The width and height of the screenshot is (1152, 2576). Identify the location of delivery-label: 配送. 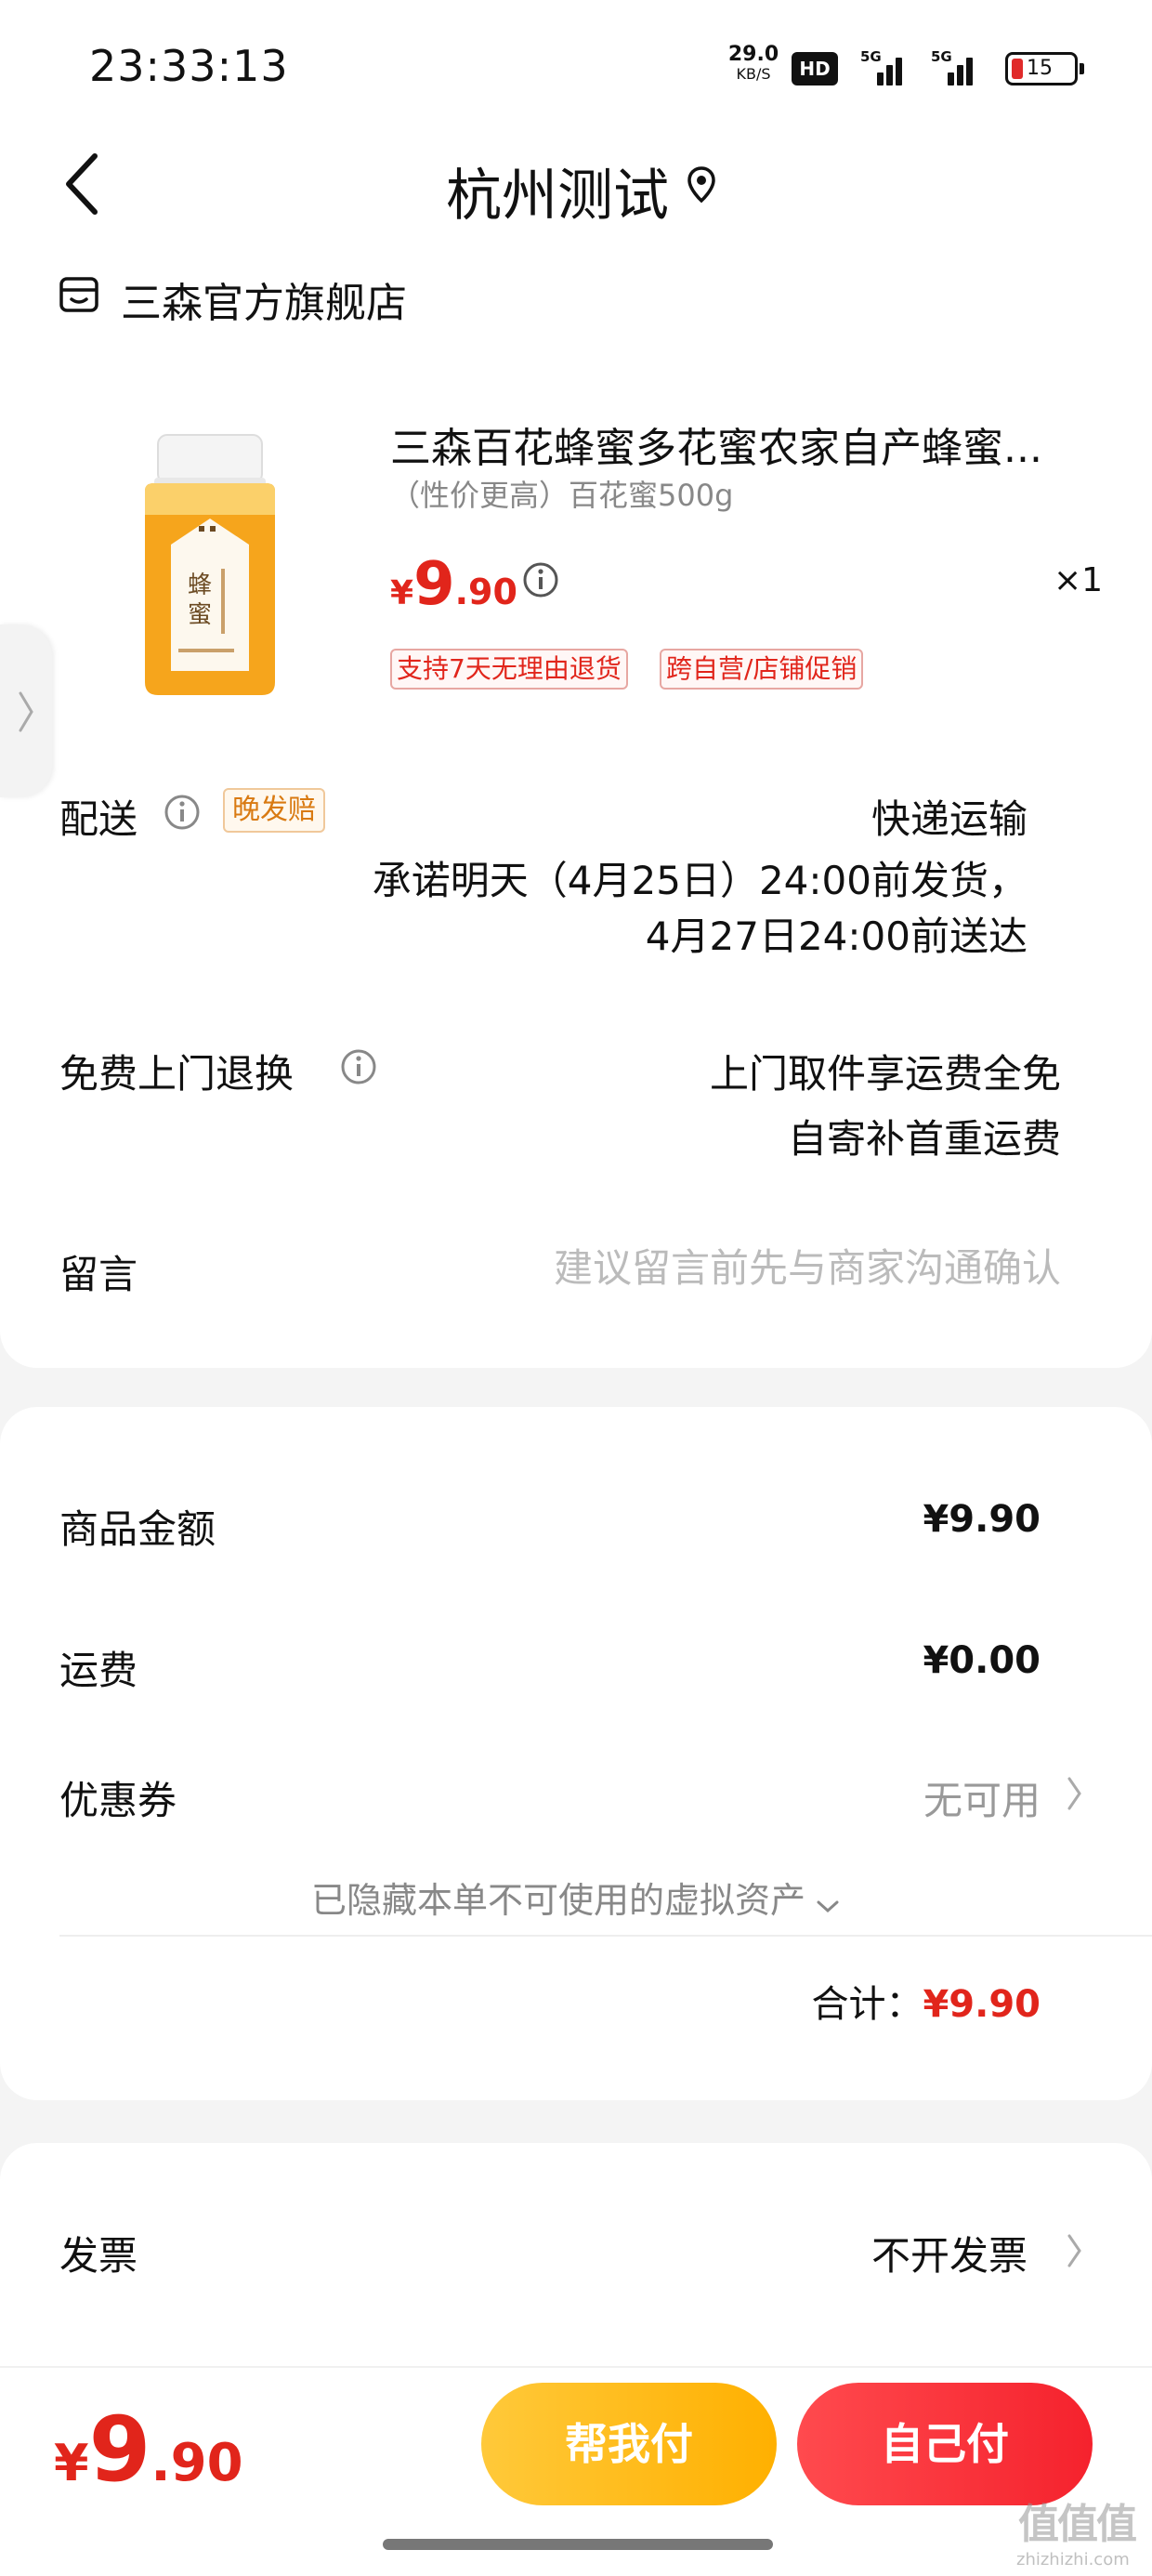
(98, 819).